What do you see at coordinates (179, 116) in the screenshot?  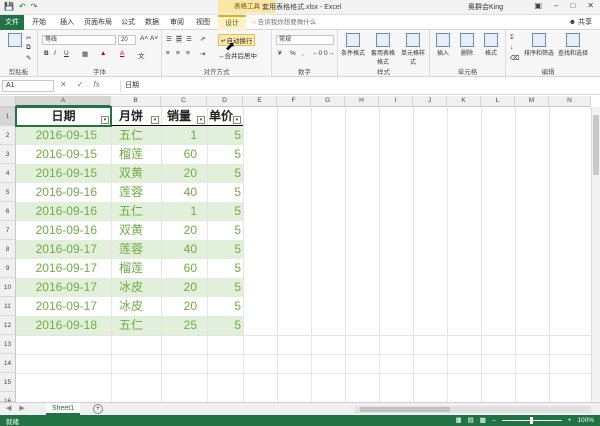 I see `table-header-quantity: 销量` at bounding box center [179, 116].